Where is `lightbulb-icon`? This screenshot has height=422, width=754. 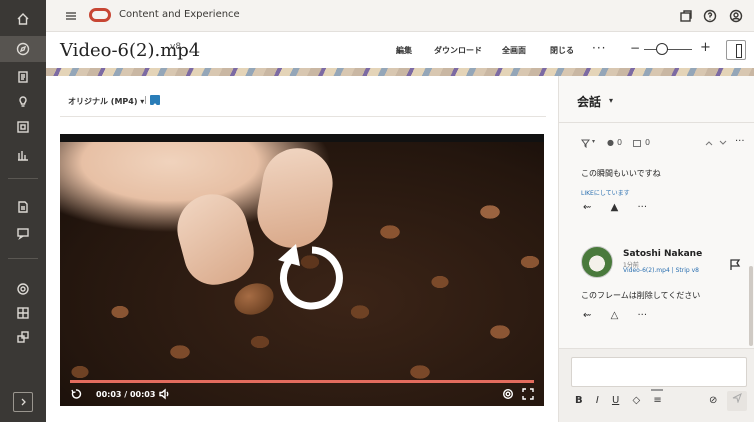 lightbulb-icon is located at coordinates (23, 101).